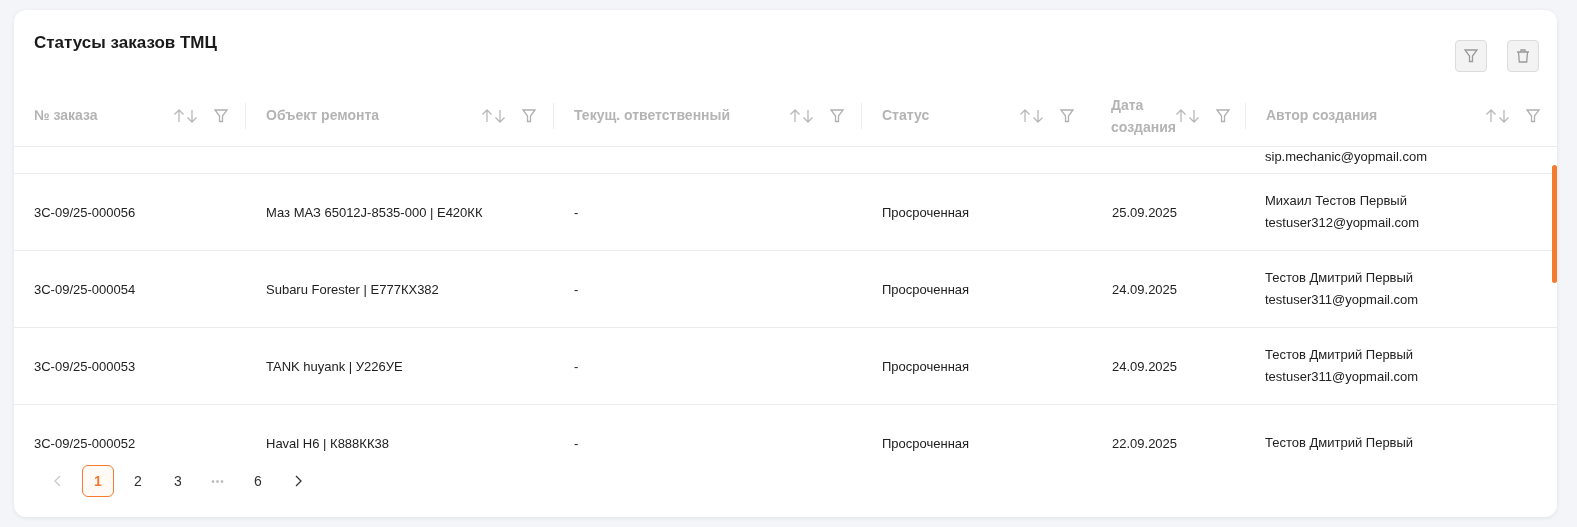 Image resolution: width=1577 pixels, height=527 pixels. What do you see at coordinates (85, 366) in the screenshot?
I see `table-cell: 3С-09/25-000053` at bounding box center [85, 366].